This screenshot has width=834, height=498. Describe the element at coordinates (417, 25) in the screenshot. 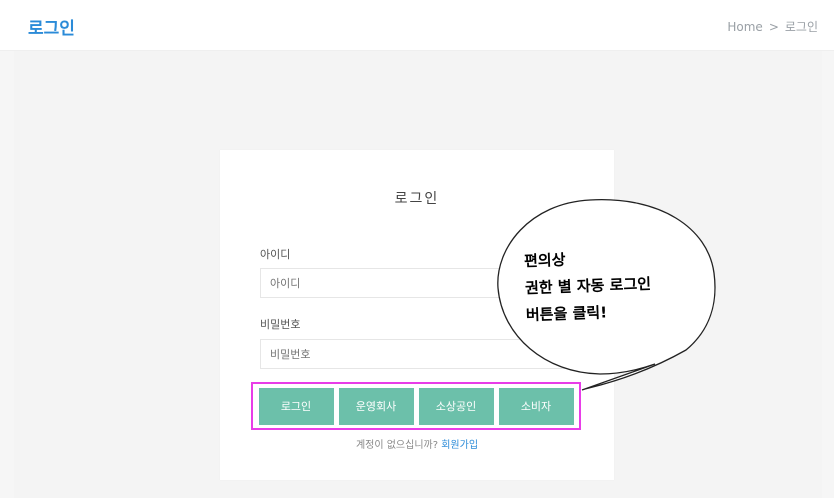

I see `top-bar: 로그인 Home > 로그인` at that location.